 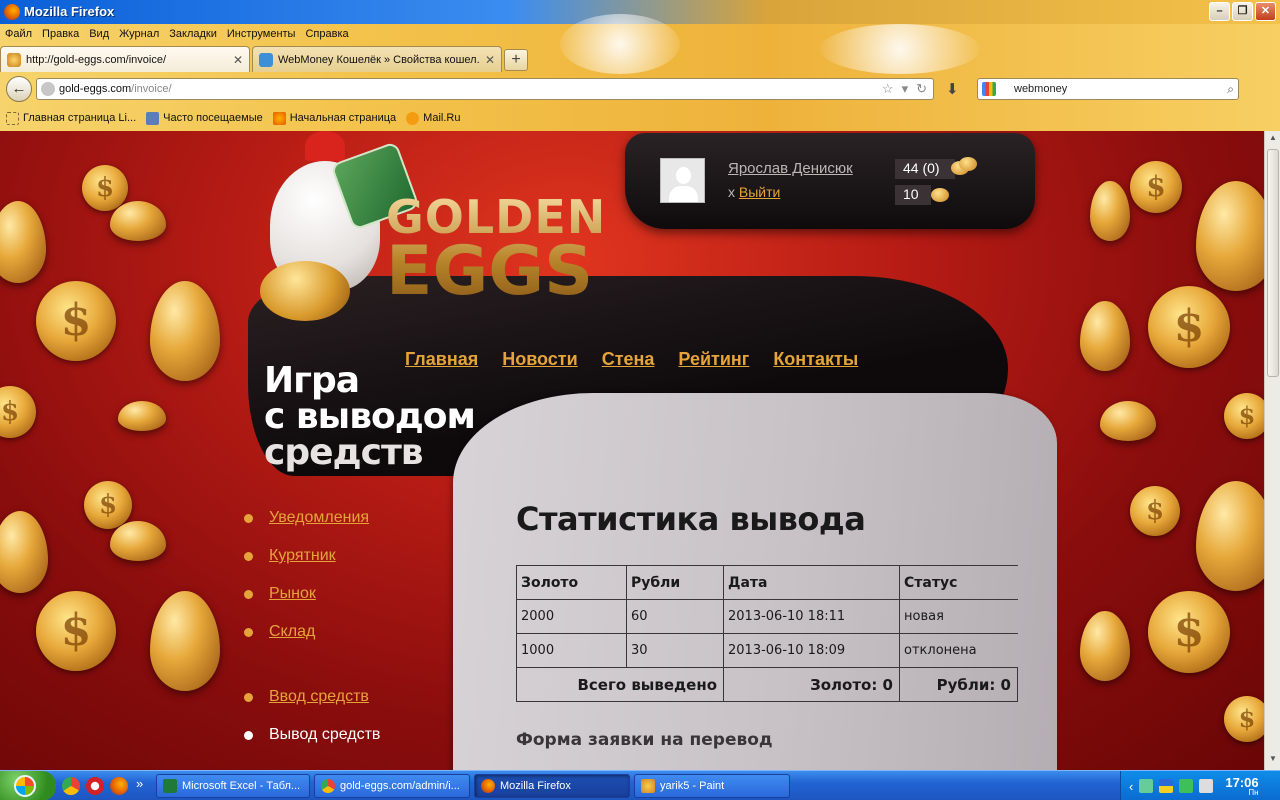 I want to click on user-name-link: Ярослав Денисюк, so click(x=790, y=168).